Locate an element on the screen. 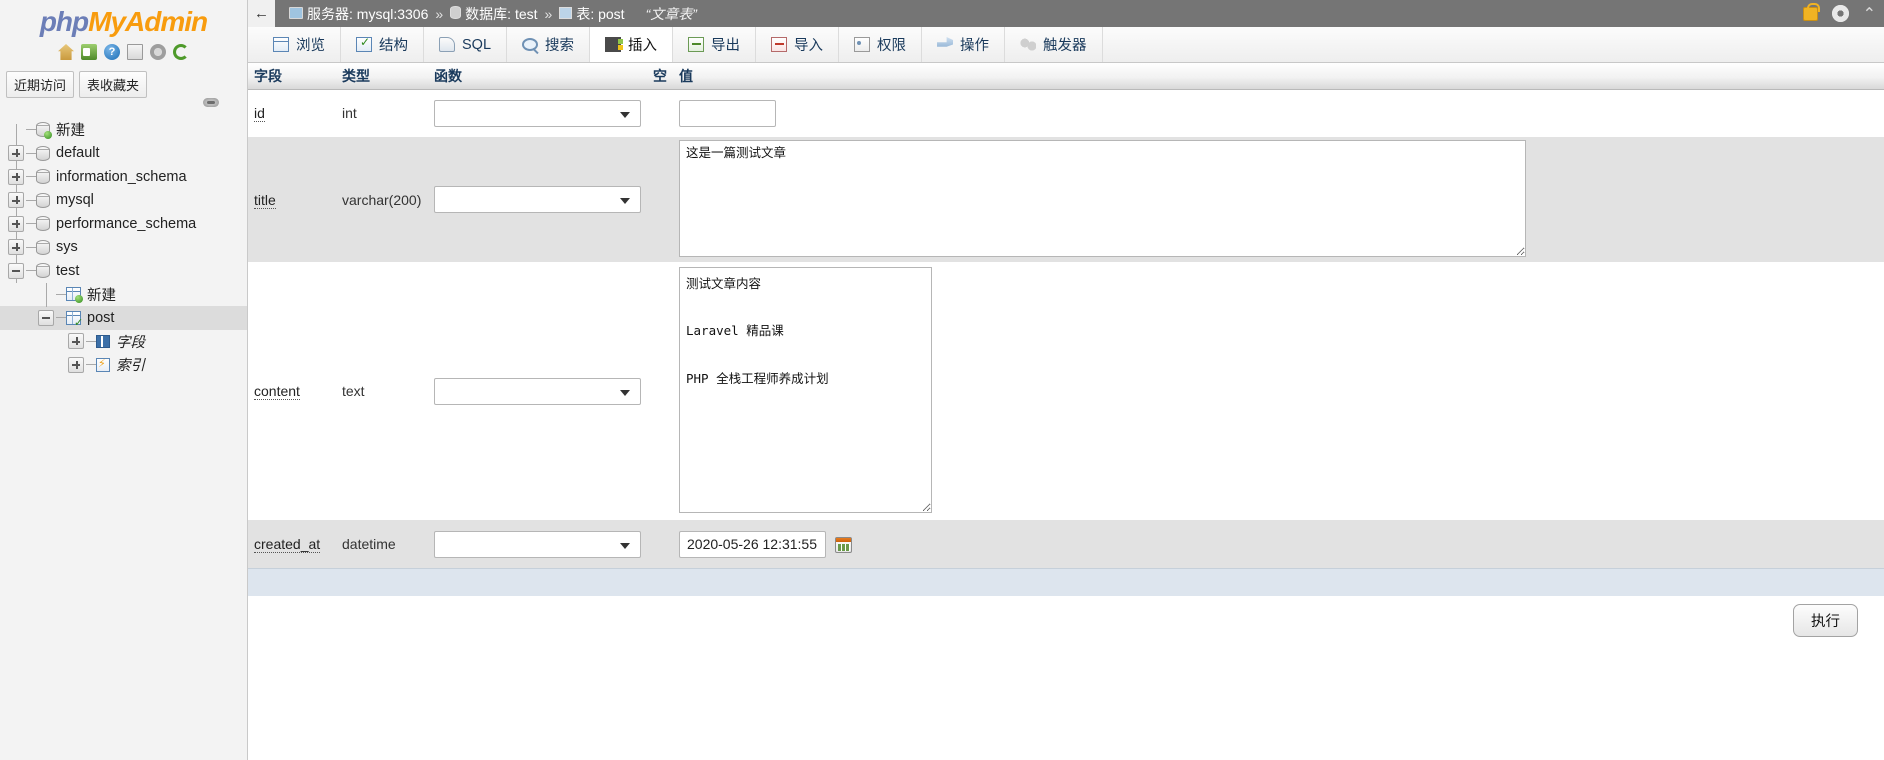 The height and width of the screenshot is (760, 1884). tab-privileges: 权限 is located at coordinates (881, 44).